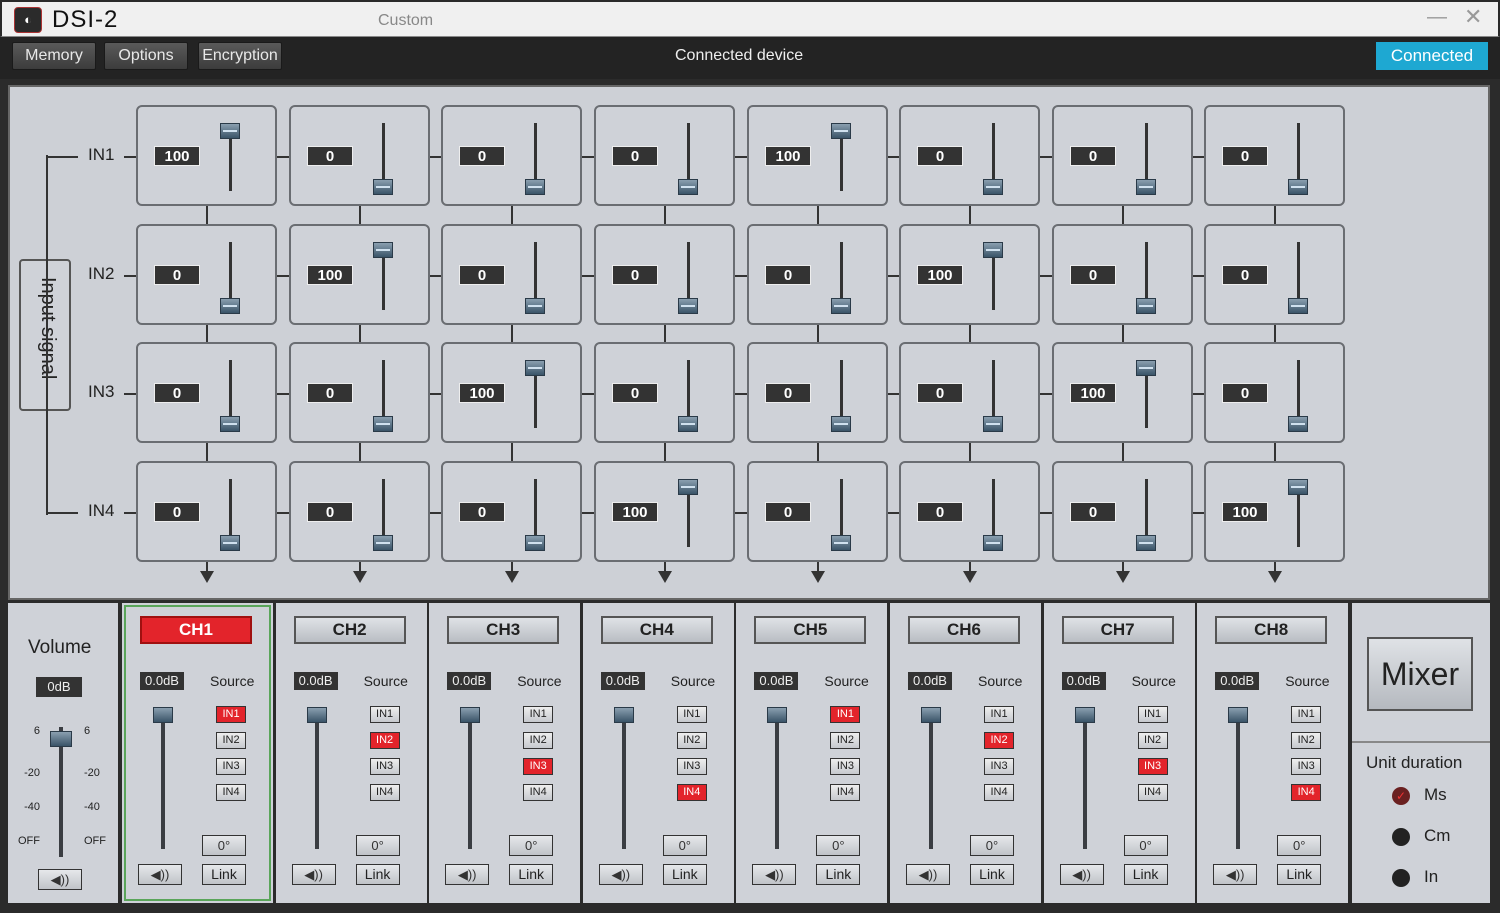  What do you see at coordinates (240, 56) in the screenshot?
I see `encryption-button: Encryption` at bounding box center [240, 56].